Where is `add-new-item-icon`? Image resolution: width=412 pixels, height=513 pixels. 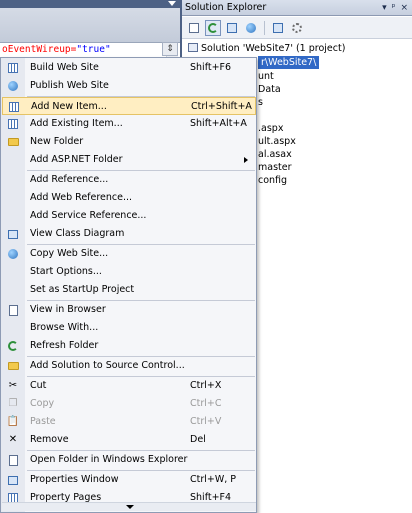 add-new-item-icon is located at coordinates (14, 107).